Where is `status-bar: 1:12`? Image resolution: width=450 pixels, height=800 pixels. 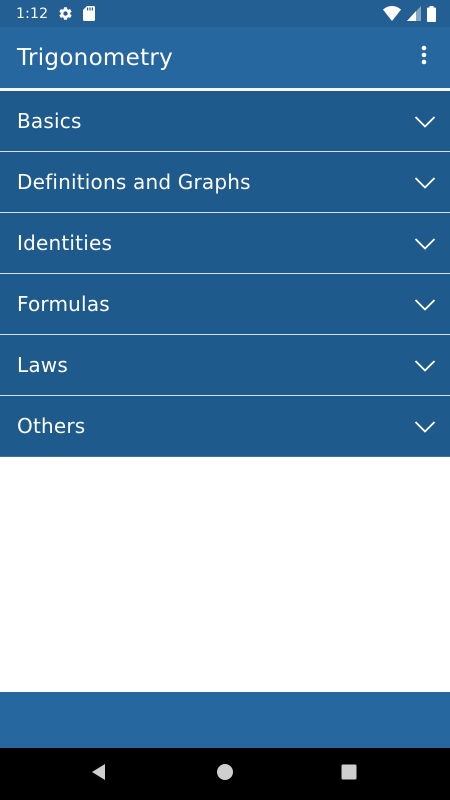
status-bar: 1:12 is located at coordinates (225, 13).